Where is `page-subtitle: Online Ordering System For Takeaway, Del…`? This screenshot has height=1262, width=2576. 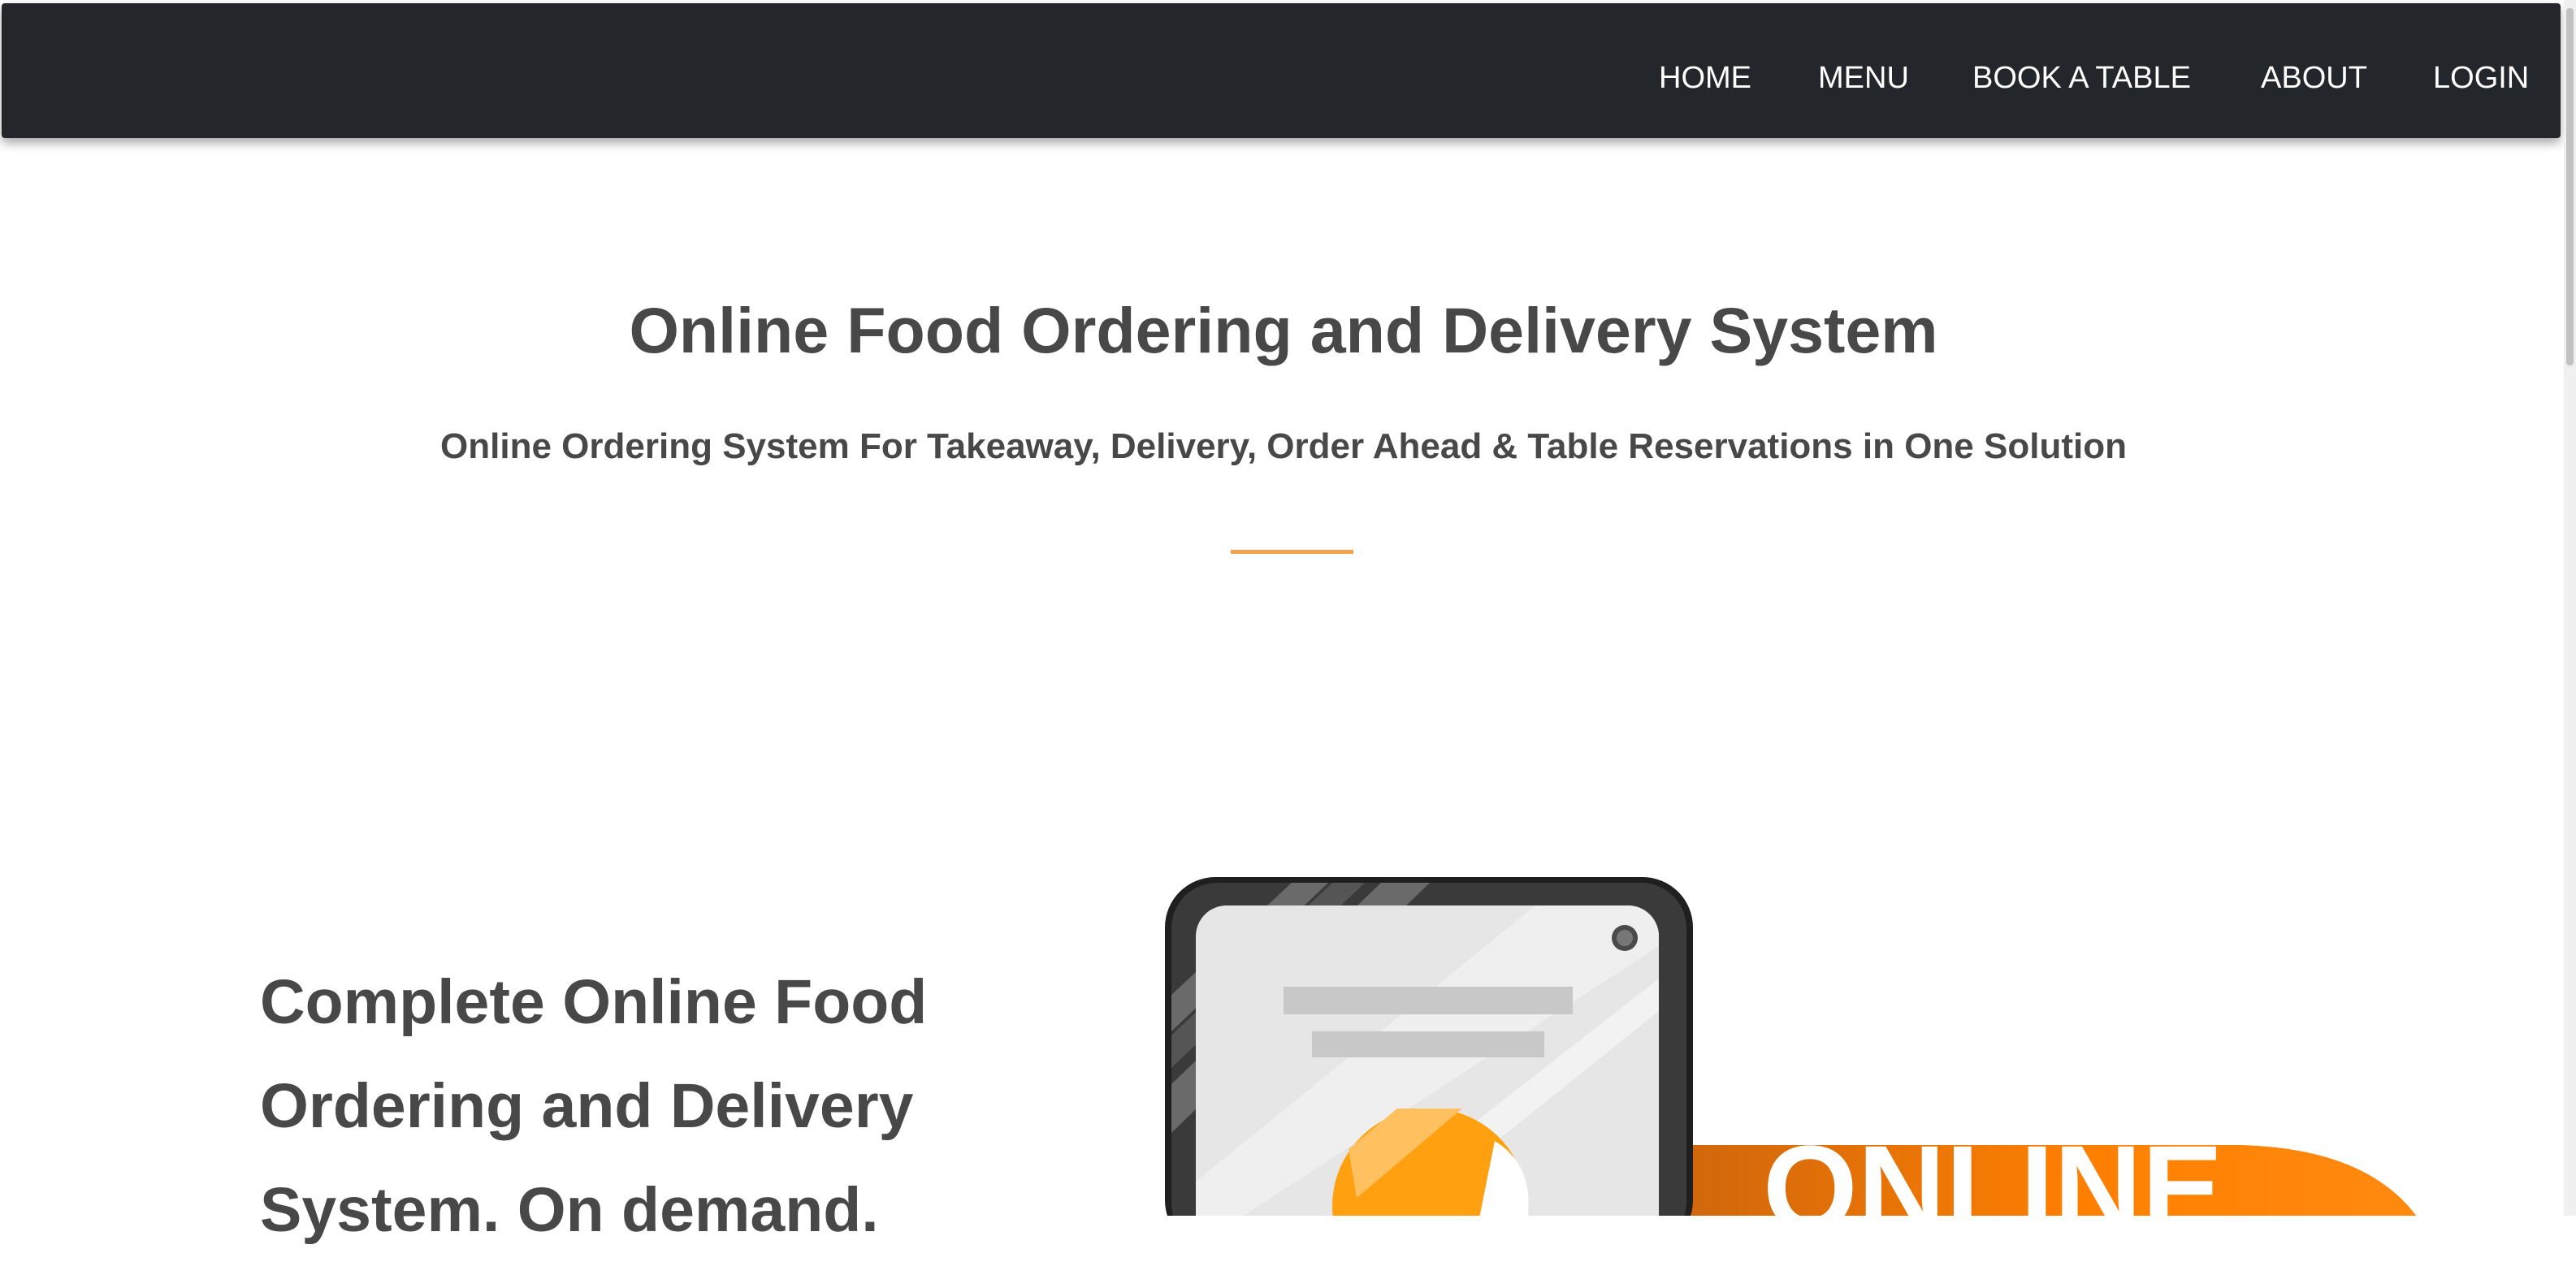 page-subtitle: Online Ordering System For Takeaway, Del… is located at coordinates (1283, 446).